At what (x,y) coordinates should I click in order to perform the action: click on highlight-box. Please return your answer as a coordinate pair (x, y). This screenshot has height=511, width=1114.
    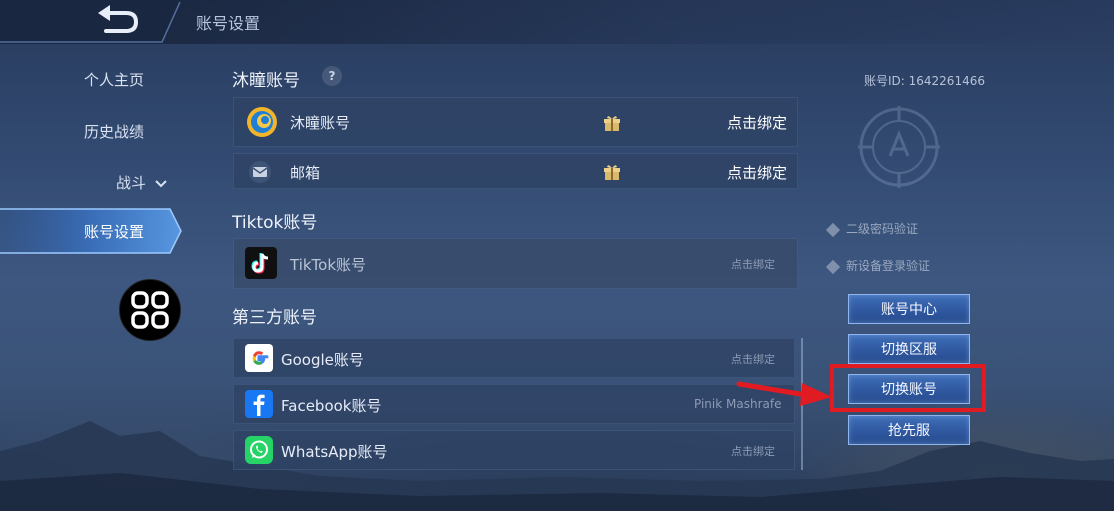
    Looking at the image, I should click on (908, 388).